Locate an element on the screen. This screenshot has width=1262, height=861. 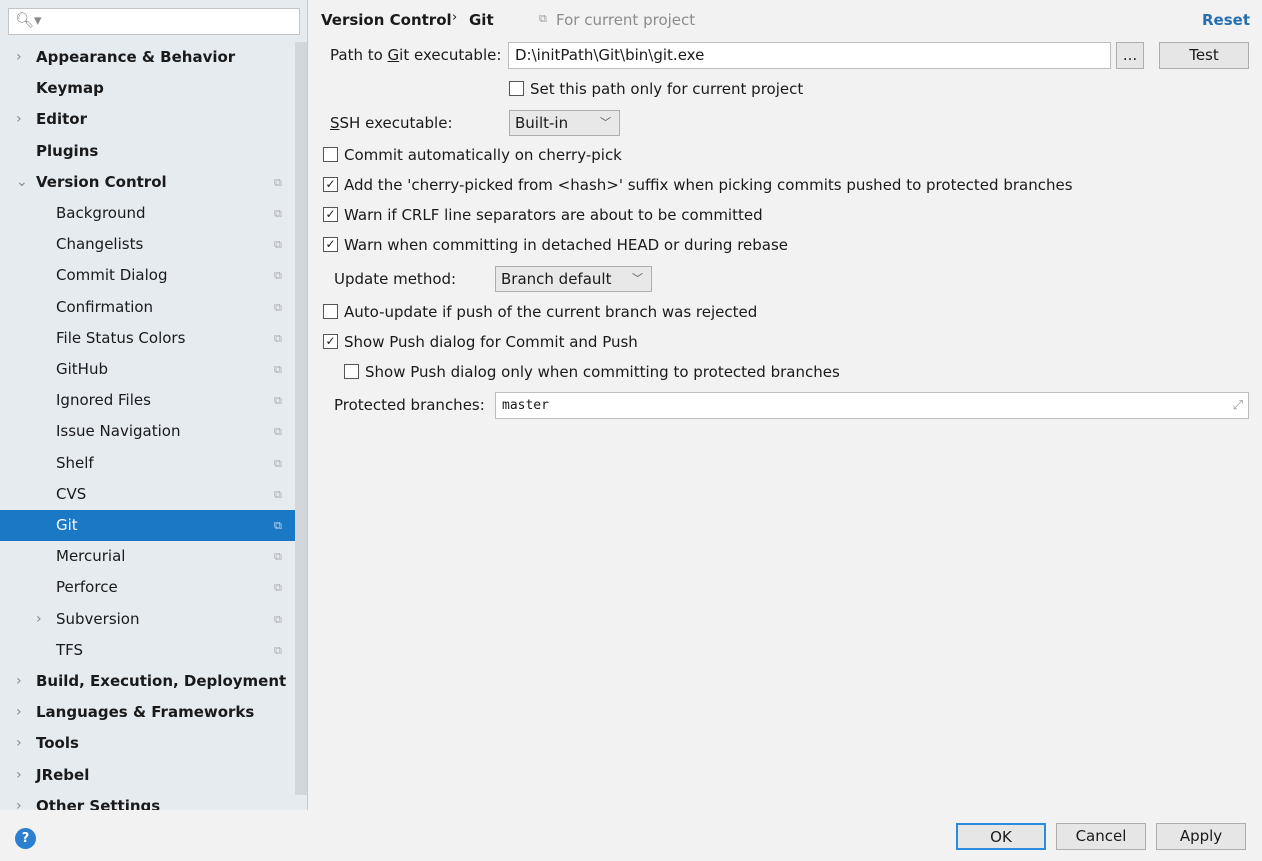
sidebar-item-file-status-colors: File Status Colors ⧉ is located at coordinates (147, 338).